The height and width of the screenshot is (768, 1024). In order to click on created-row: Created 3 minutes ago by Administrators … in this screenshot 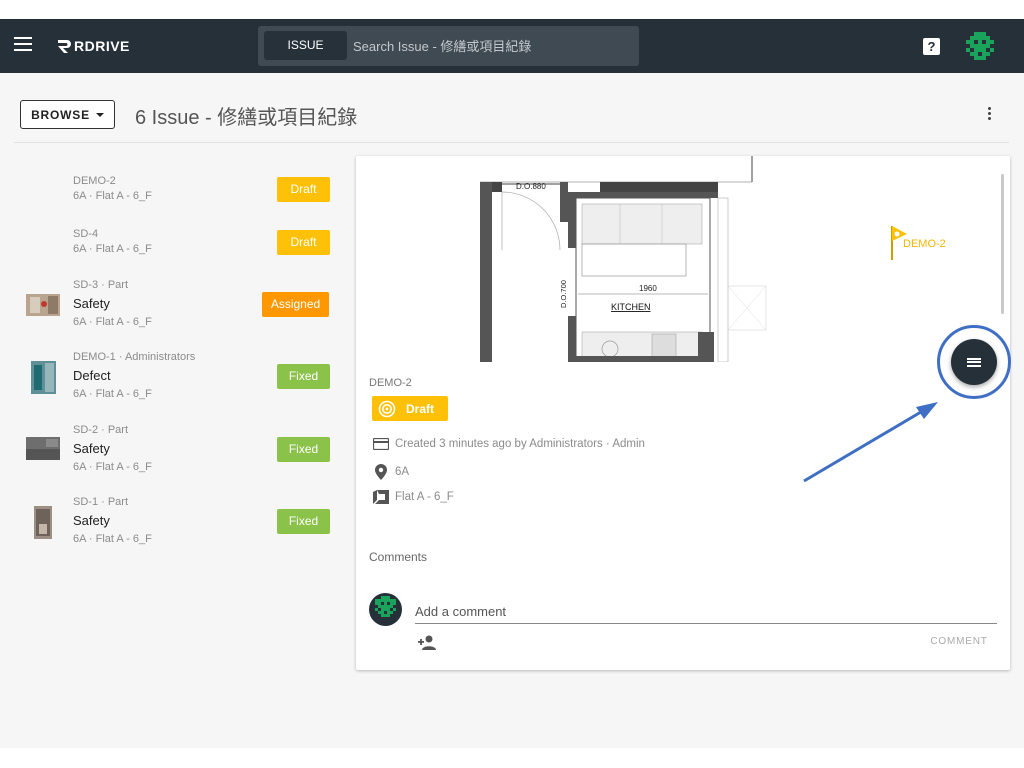, I will do `click(509, 444)`.